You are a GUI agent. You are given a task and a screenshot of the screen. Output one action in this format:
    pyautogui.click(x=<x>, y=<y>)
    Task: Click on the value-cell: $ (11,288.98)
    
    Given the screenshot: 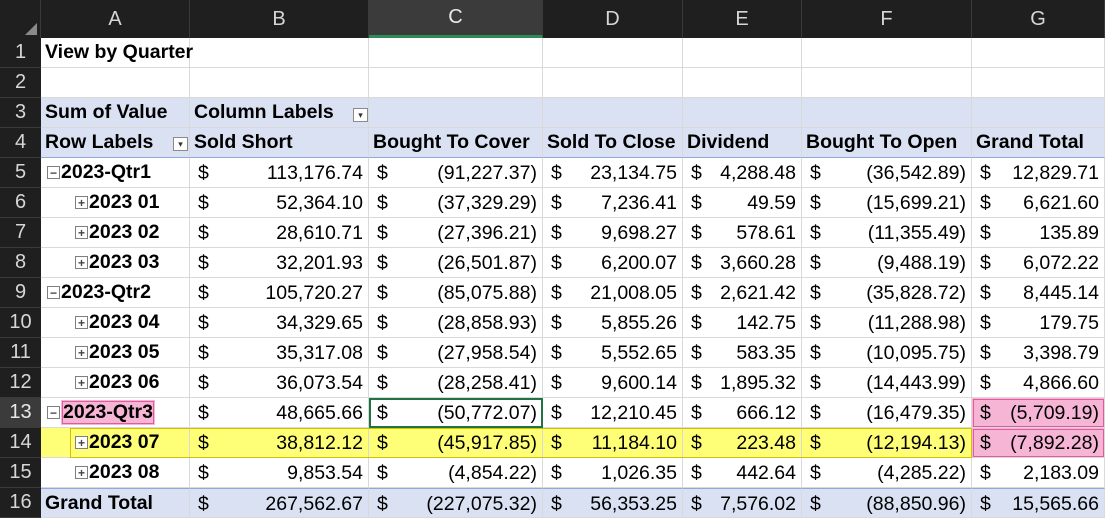 What is the action you would take?
    pyautogui.click(x=887, y=323)
    